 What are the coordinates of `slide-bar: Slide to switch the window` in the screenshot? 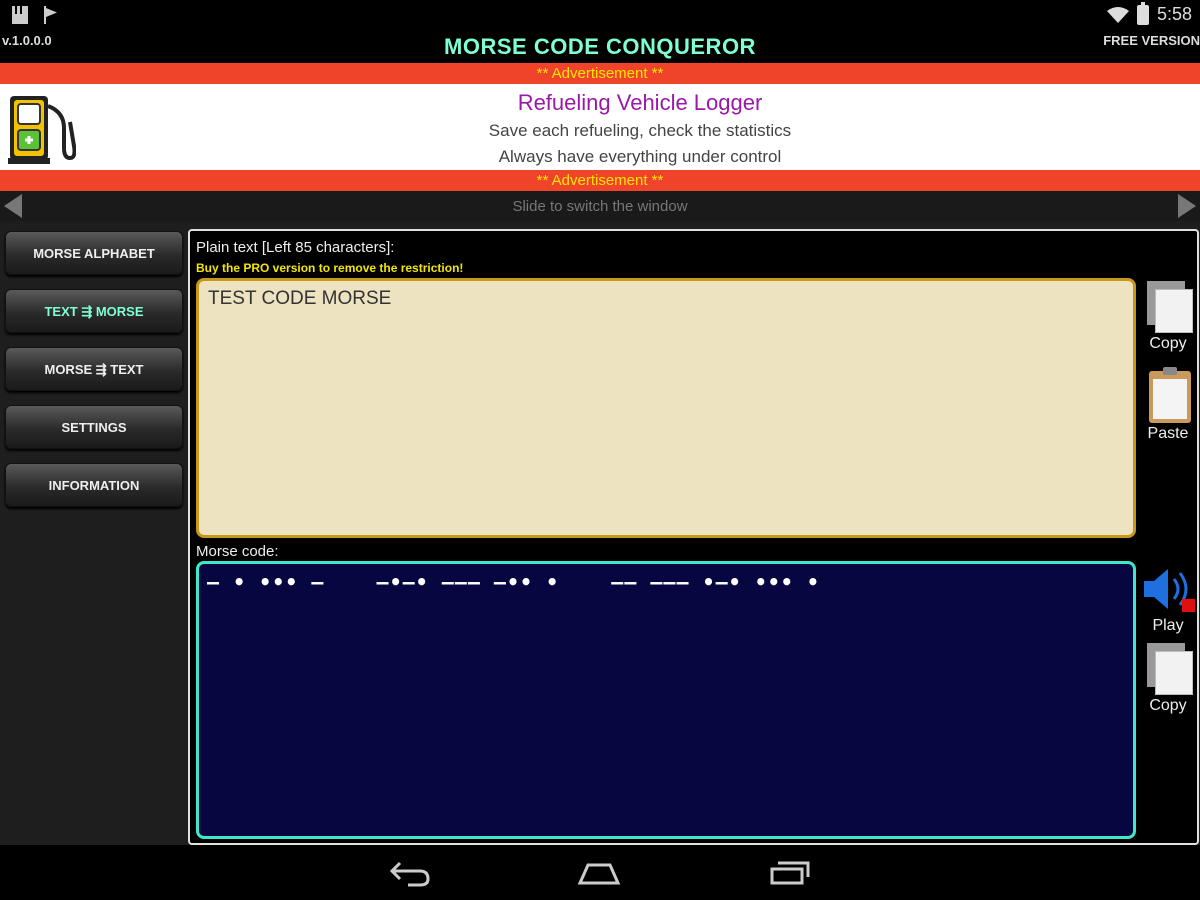 It's located at (600, 206).